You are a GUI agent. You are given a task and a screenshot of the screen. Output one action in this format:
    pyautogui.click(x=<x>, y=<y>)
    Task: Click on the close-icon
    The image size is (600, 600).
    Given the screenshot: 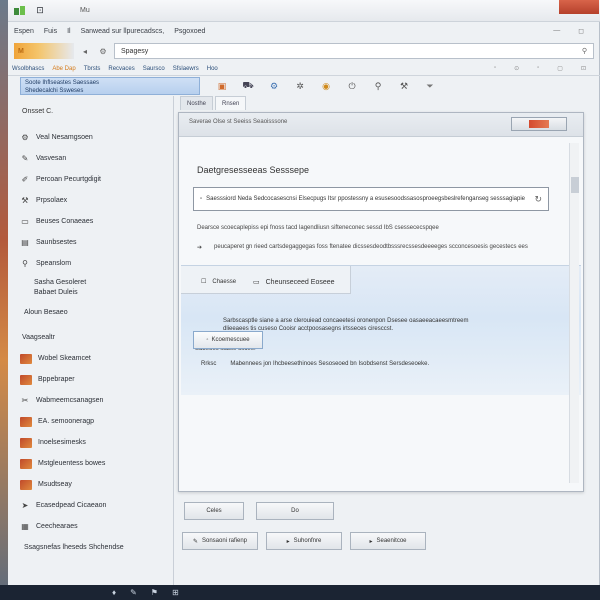 What is the action you would take?
    pyautogui.click(x=539, y=124)
    